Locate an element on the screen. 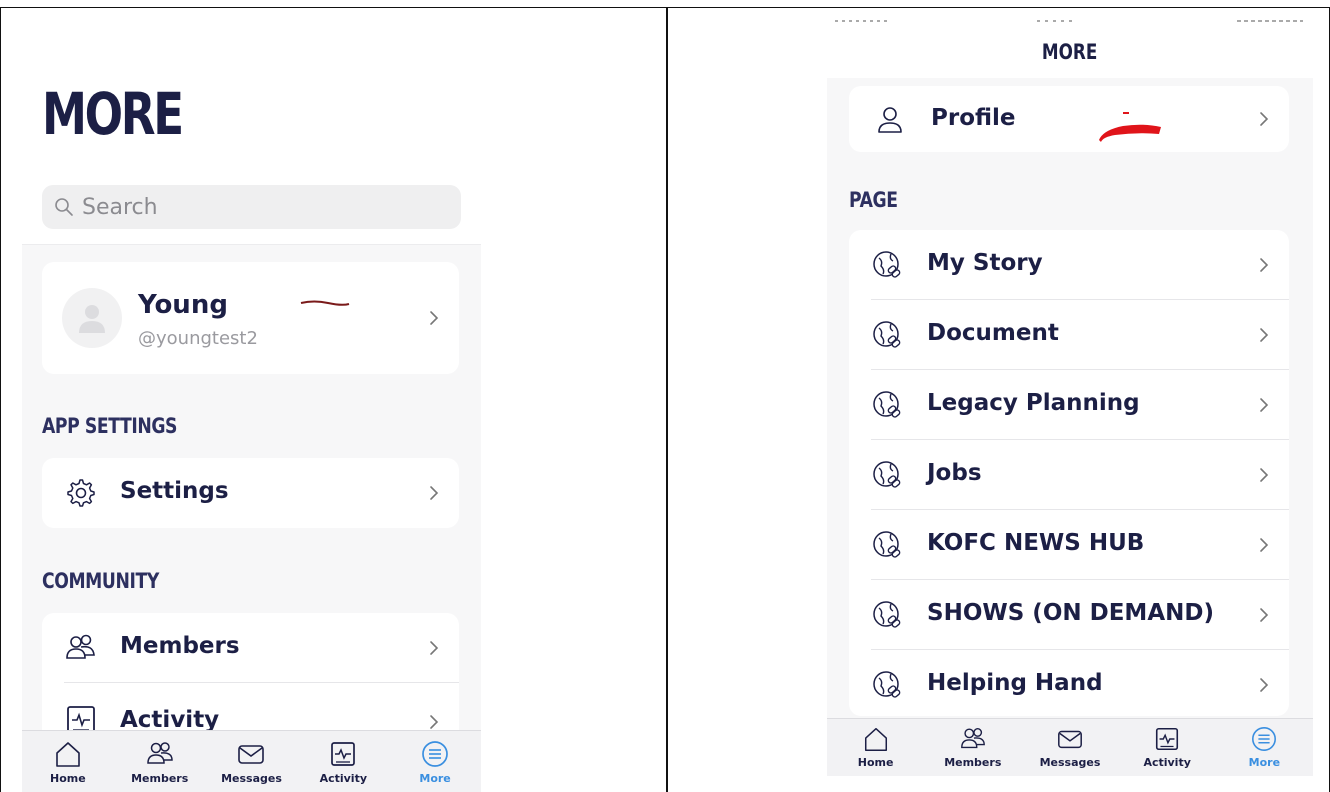 The image size is (1330, 792). menu-item-label: Settings is located at coordinates (174, 491).